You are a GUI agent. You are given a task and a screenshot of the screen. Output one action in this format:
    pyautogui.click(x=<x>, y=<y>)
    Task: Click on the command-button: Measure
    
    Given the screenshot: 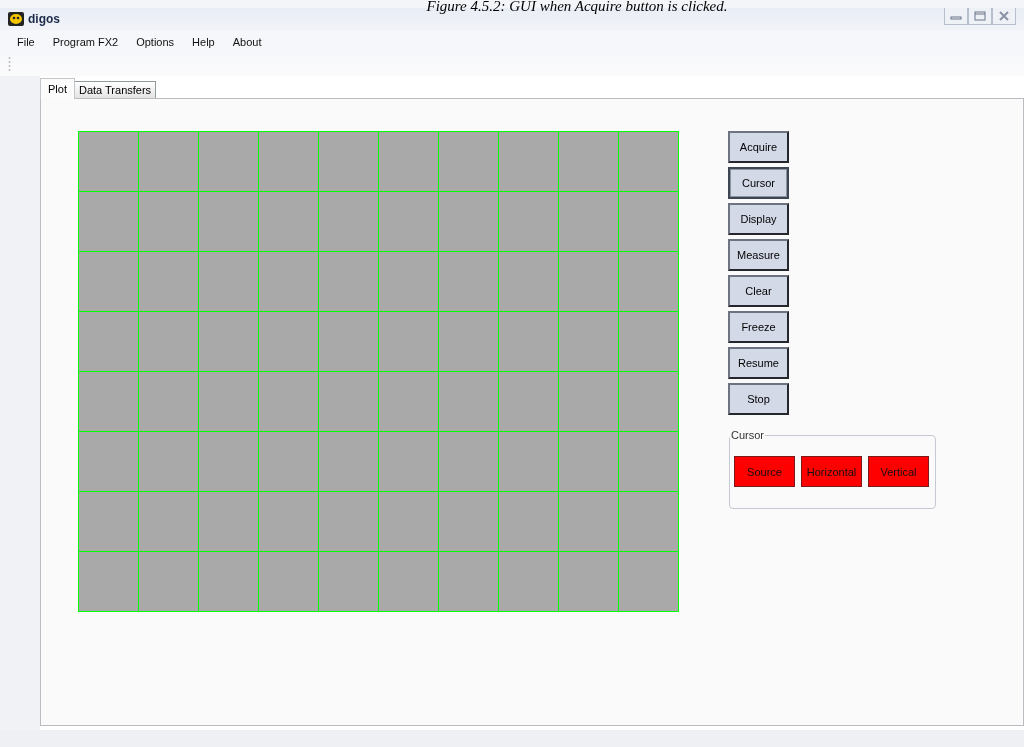 What is the action you would take?
    pyautogui.click(x=758, y=255)
    